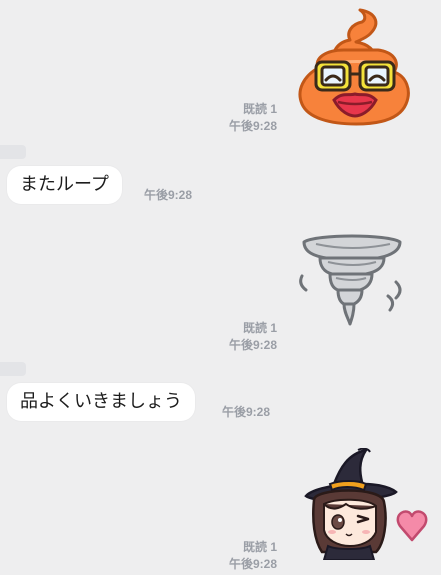 Image resolution: width=441 pixels, height=575 pixels. Describe the element at coordinates (352, 282) in the screenshot. I see `tornado-sticker` at that location.